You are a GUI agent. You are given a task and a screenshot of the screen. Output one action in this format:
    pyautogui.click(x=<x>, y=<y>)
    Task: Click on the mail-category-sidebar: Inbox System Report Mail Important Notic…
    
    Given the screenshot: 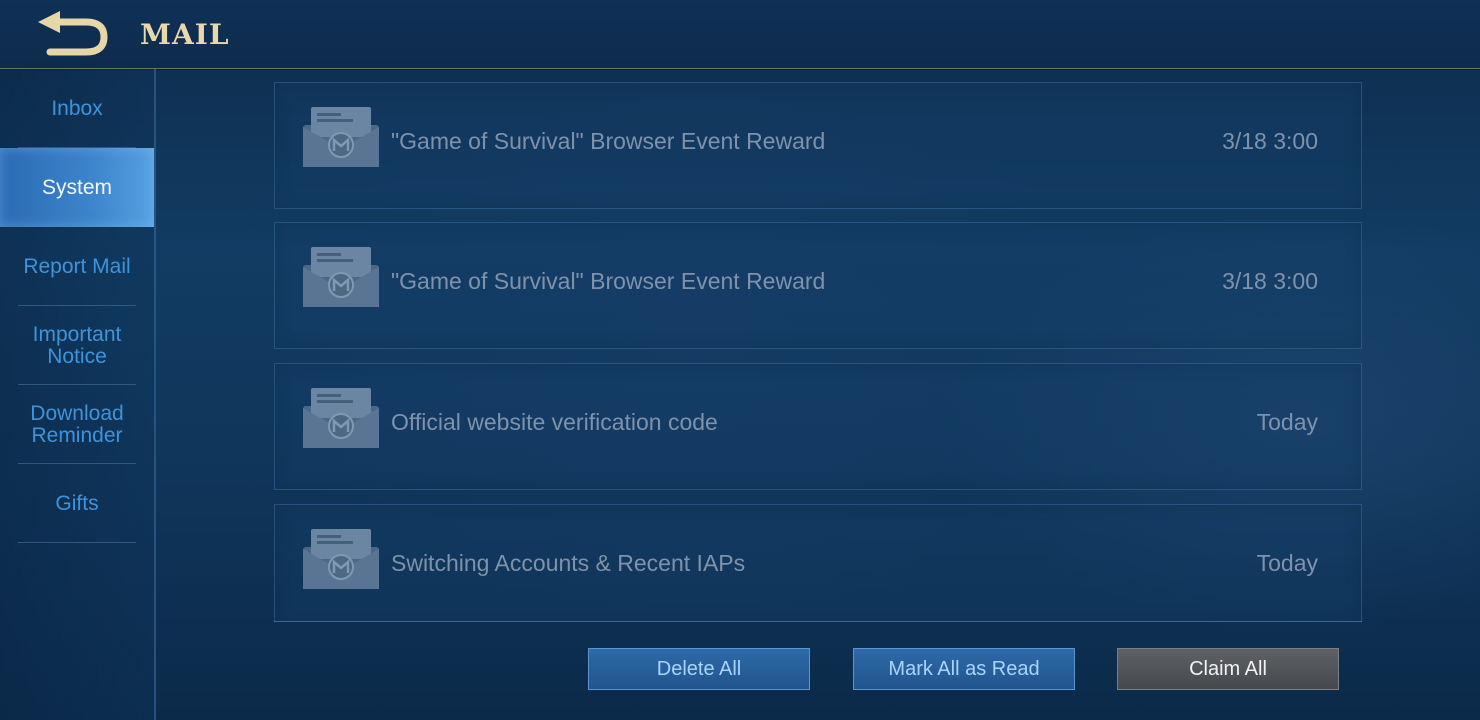 What is the action you would take?
    pyautogui.click(x=78, y=394)
    